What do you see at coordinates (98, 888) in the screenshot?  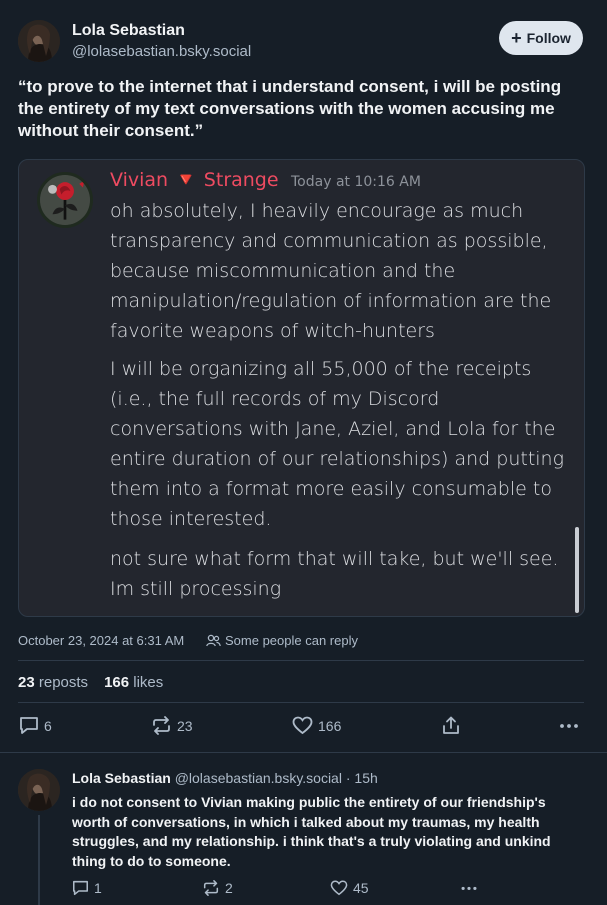 I see `reply-reply-count: 1` at bounding box center [98, 888].